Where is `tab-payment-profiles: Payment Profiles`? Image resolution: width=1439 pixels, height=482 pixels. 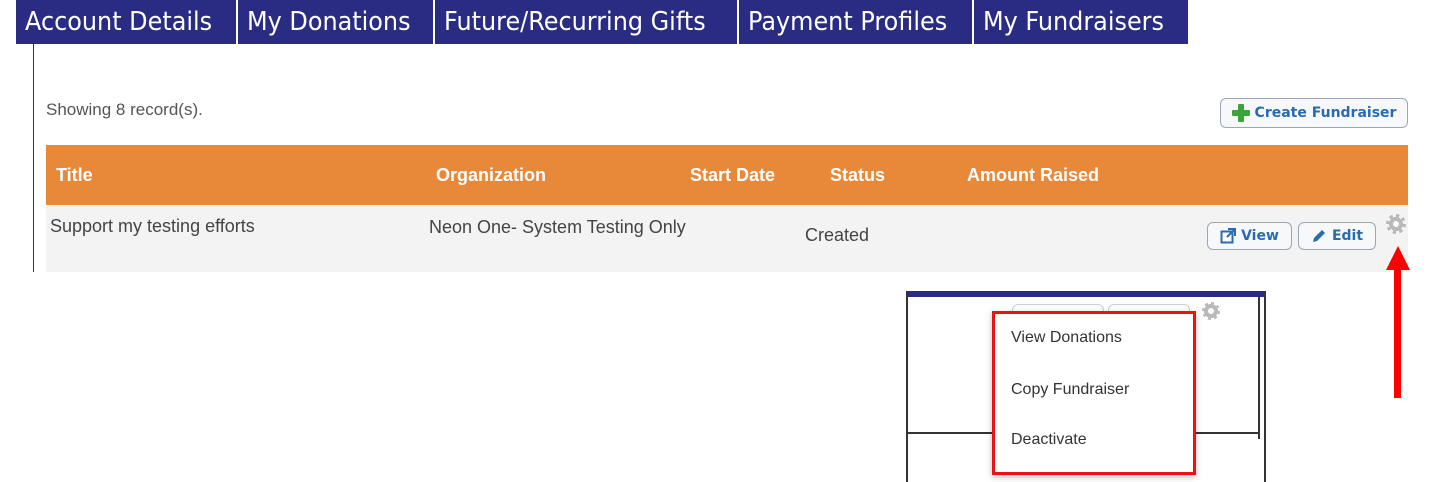 tab-payment-profiles: Payment Profiles is located at coordinates (856, 22).